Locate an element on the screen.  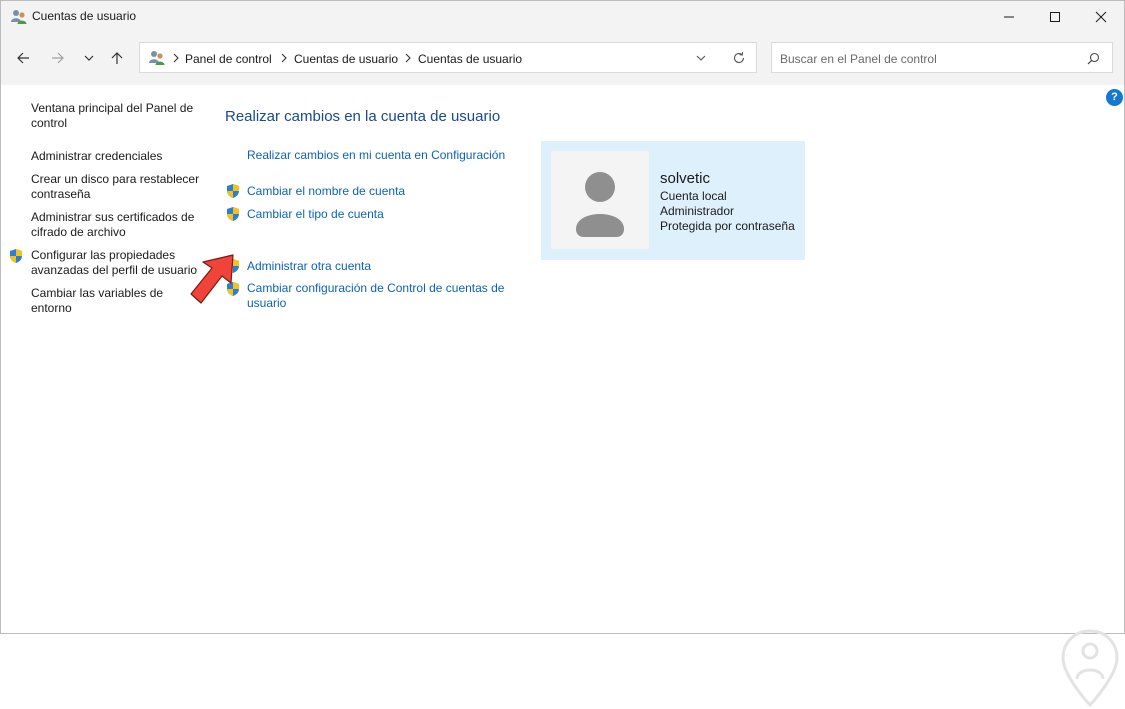
control-panel-icon is located at coordinates (157, 58).